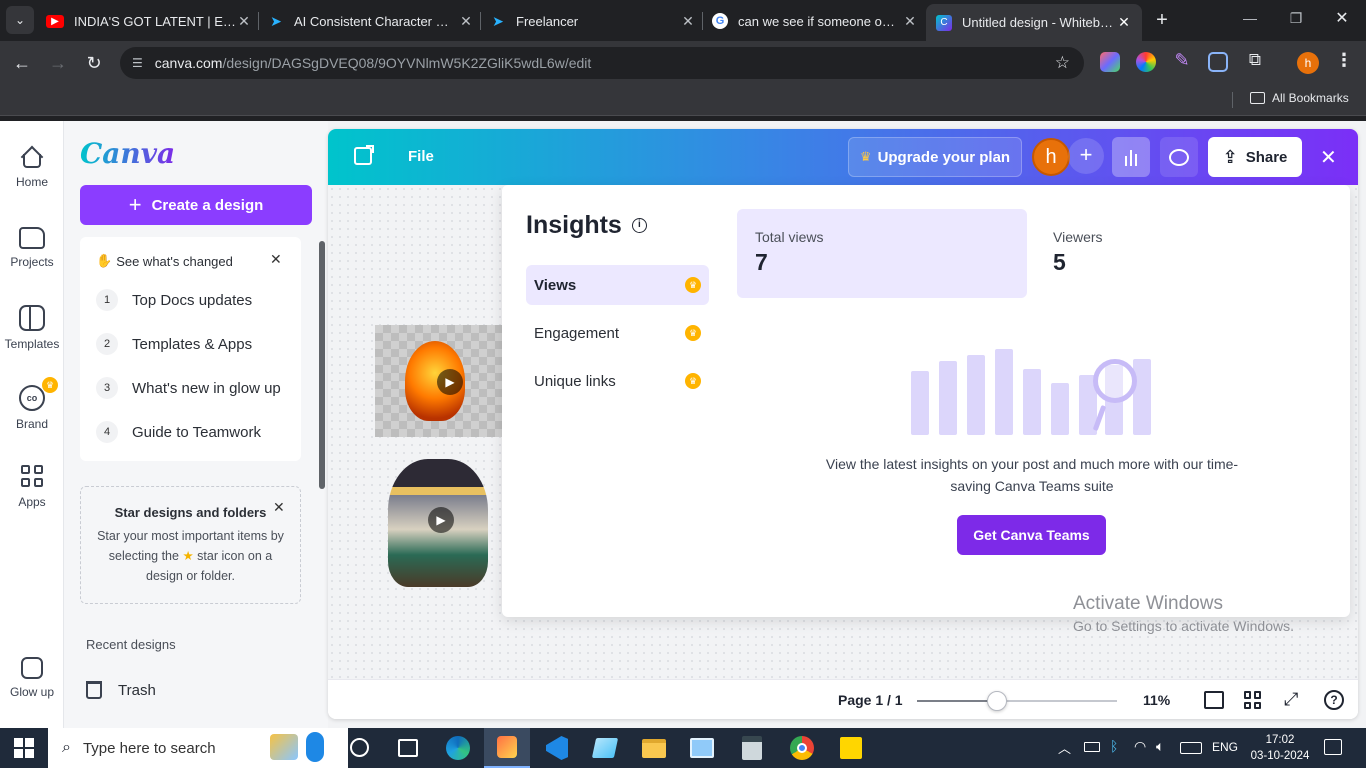 The width and height of the screenshot is (1366, 768). What do you see at coordinates (32, 404) in the screenshot?
I see `nav-brand: co ♛ Brand` at bounding box center [32, 404].